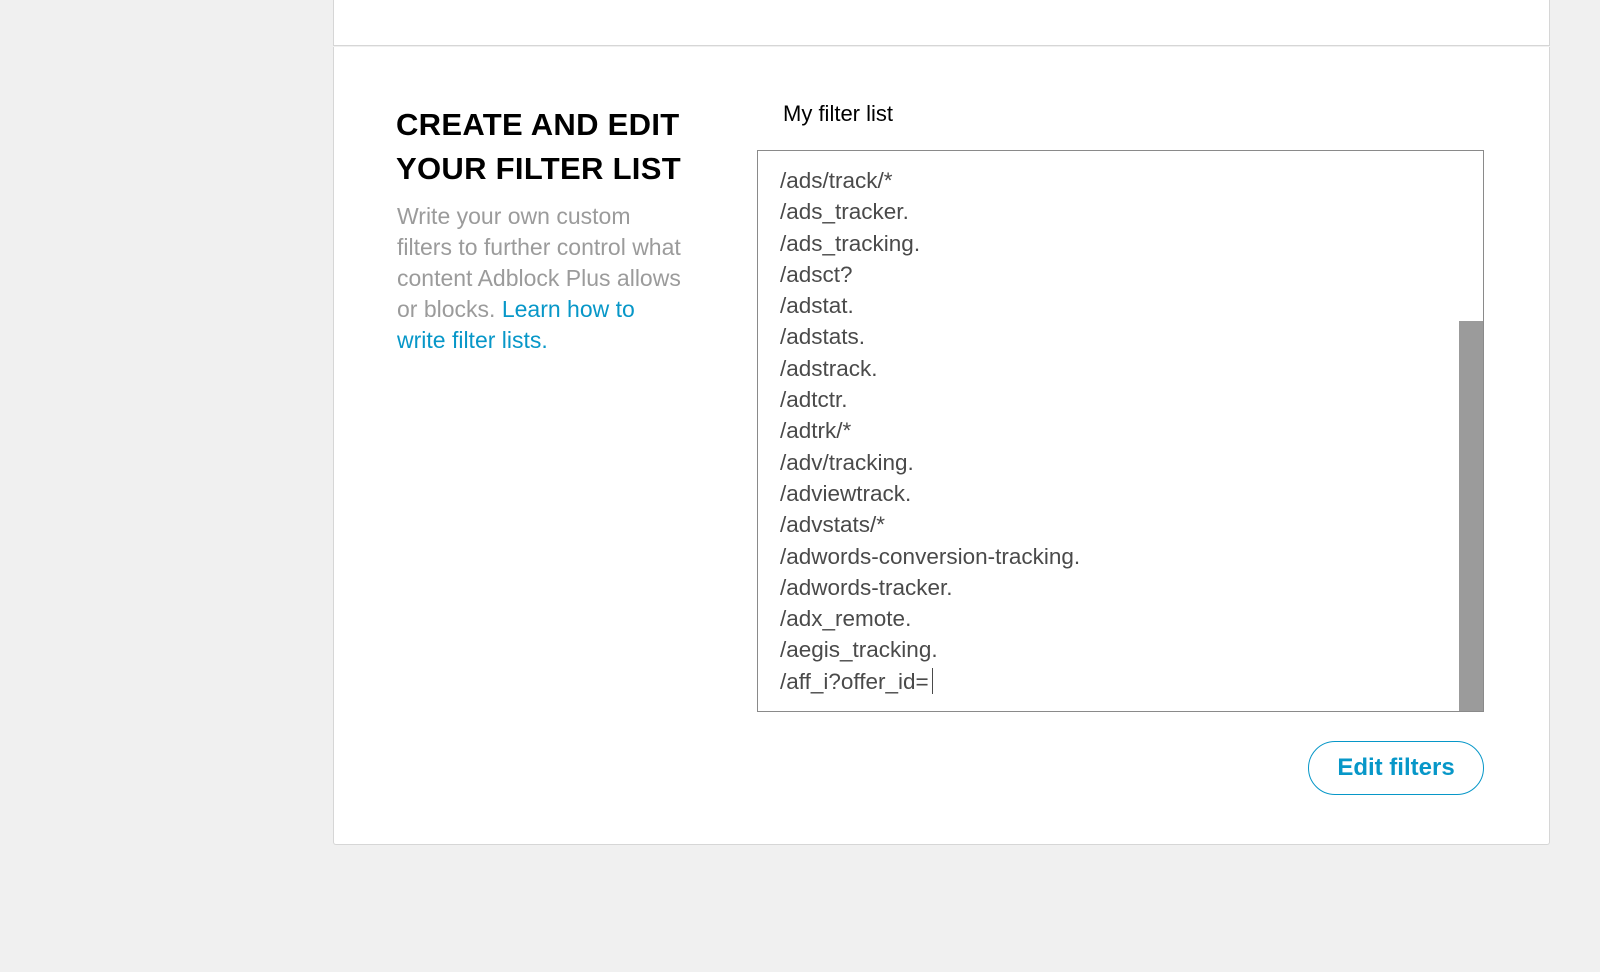 The width and height of the screenshot is (1600, 972). What do you see at coordinates (823, 337) in the screenshot?
I see `filter-line: /adstats.` at bounding box center [823, 337].